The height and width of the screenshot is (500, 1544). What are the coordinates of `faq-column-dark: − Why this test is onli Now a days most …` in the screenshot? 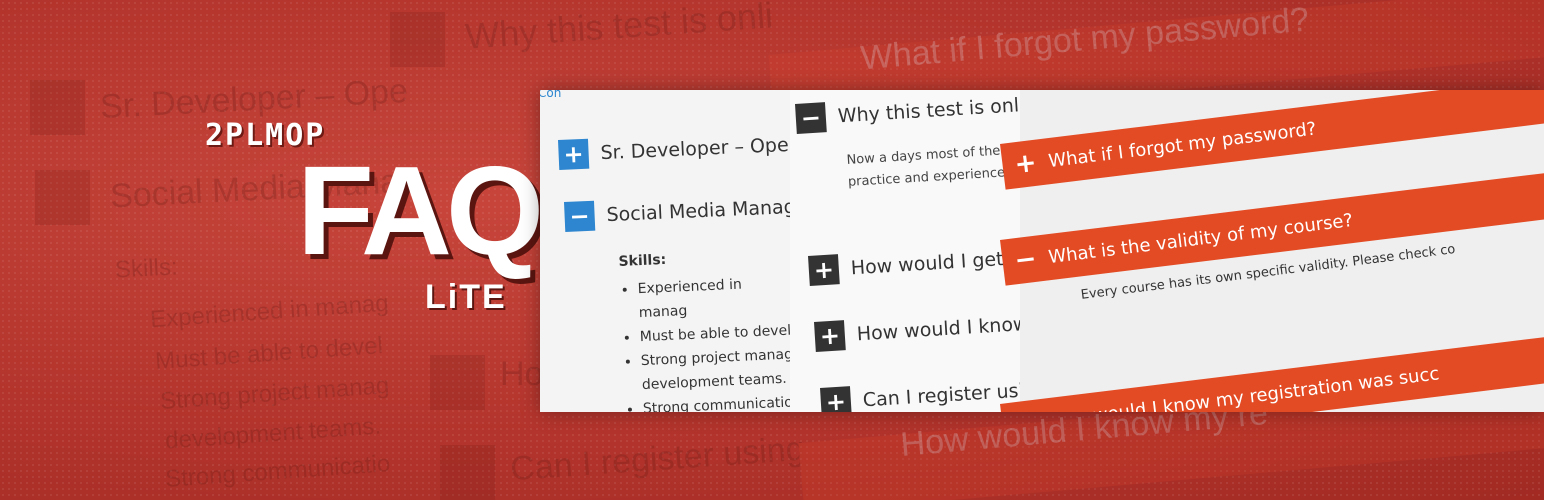 It's located at (919, 251).